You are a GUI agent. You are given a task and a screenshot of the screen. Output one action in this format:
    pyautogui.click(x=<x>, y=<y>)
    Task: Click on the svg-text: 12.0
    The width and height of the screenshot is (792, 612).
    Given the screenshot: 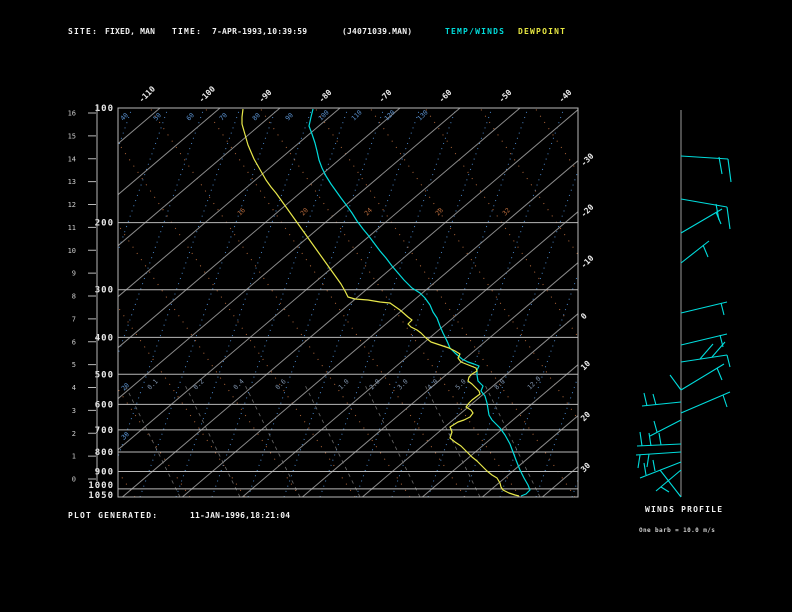 What is the action you would take?
    pyautogui.click(x=534, y=383)
    